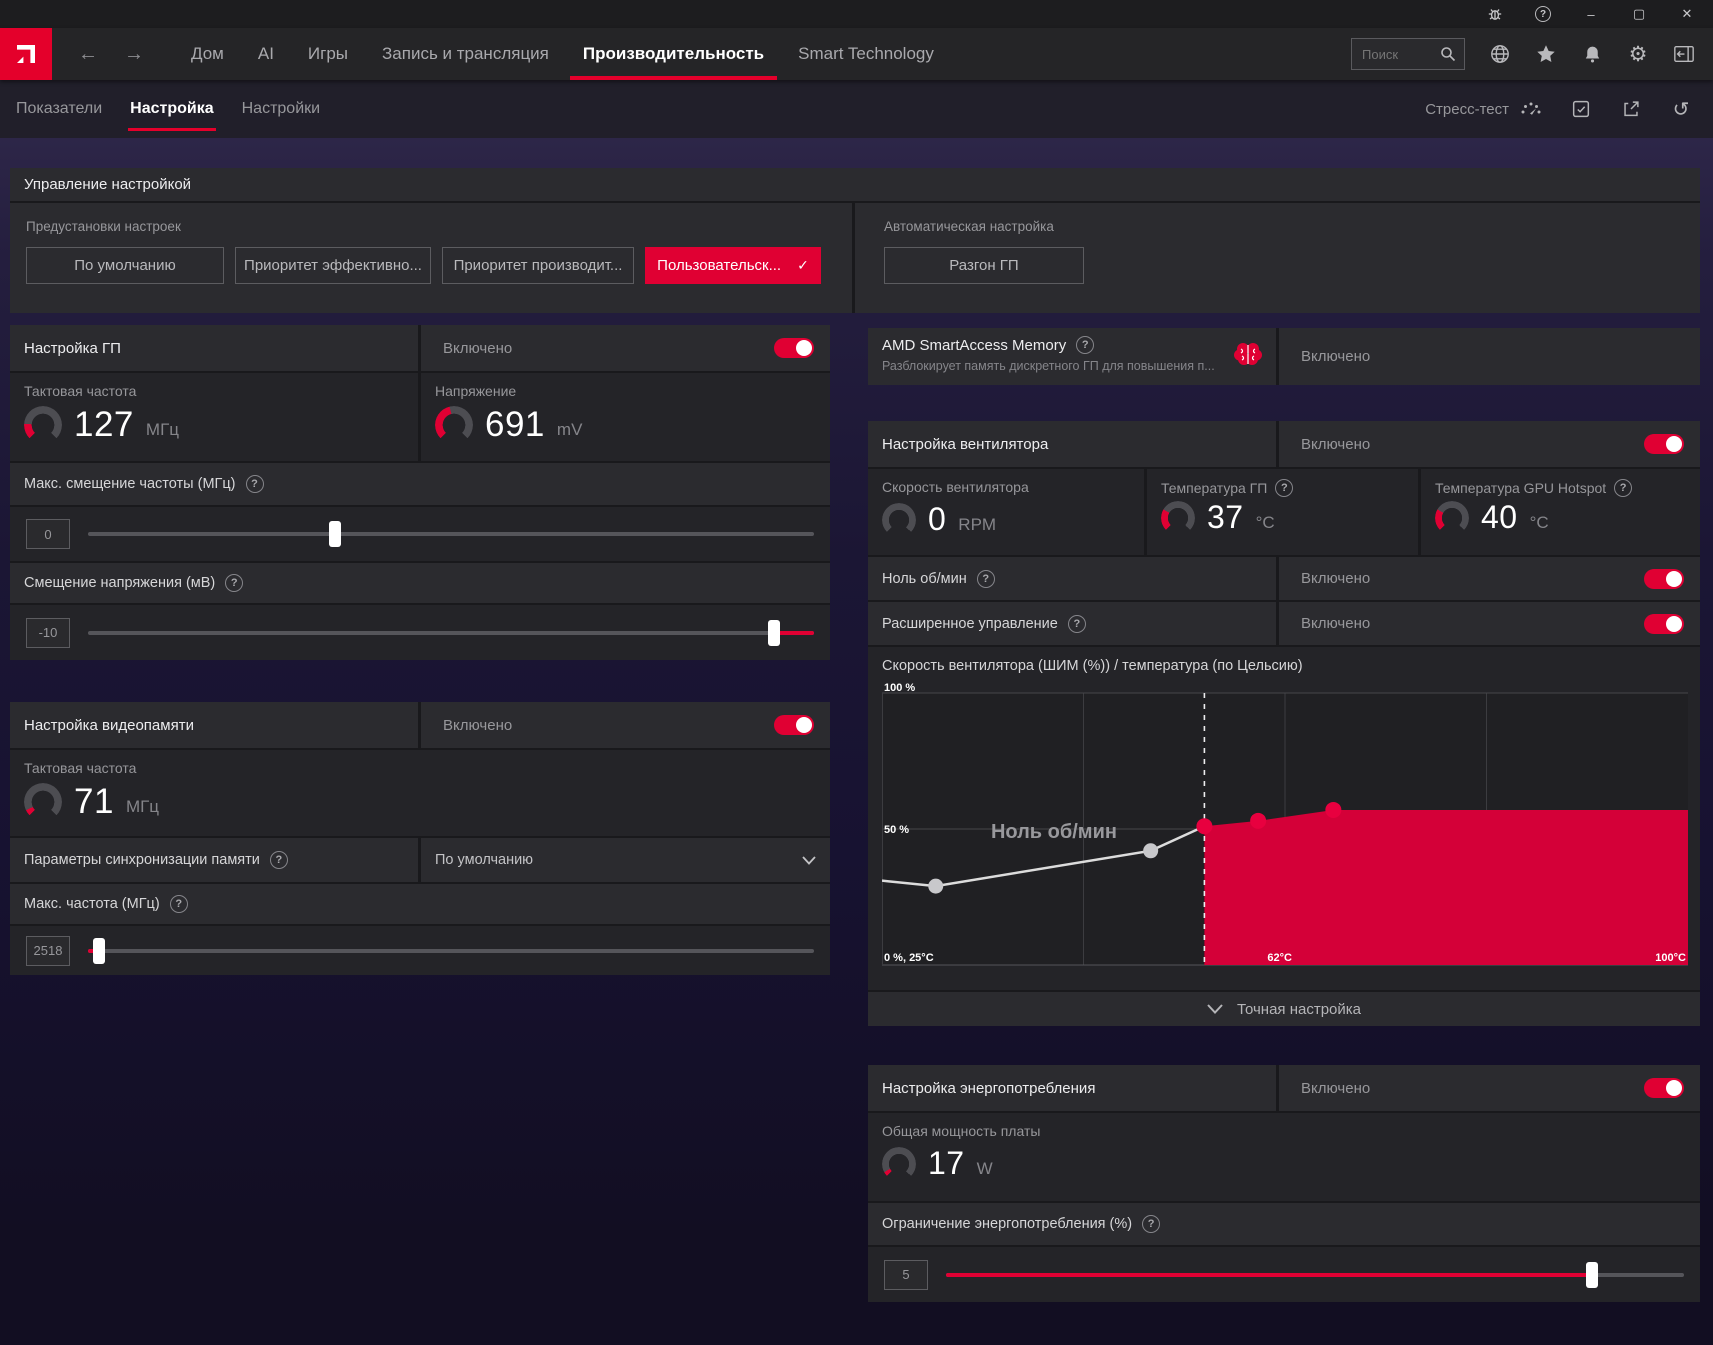  What do you see at coordinates (625, 860) in the screenshot?
I see `memory-timing-dropdown: По умолчанию` at bounding box center [625, 860].